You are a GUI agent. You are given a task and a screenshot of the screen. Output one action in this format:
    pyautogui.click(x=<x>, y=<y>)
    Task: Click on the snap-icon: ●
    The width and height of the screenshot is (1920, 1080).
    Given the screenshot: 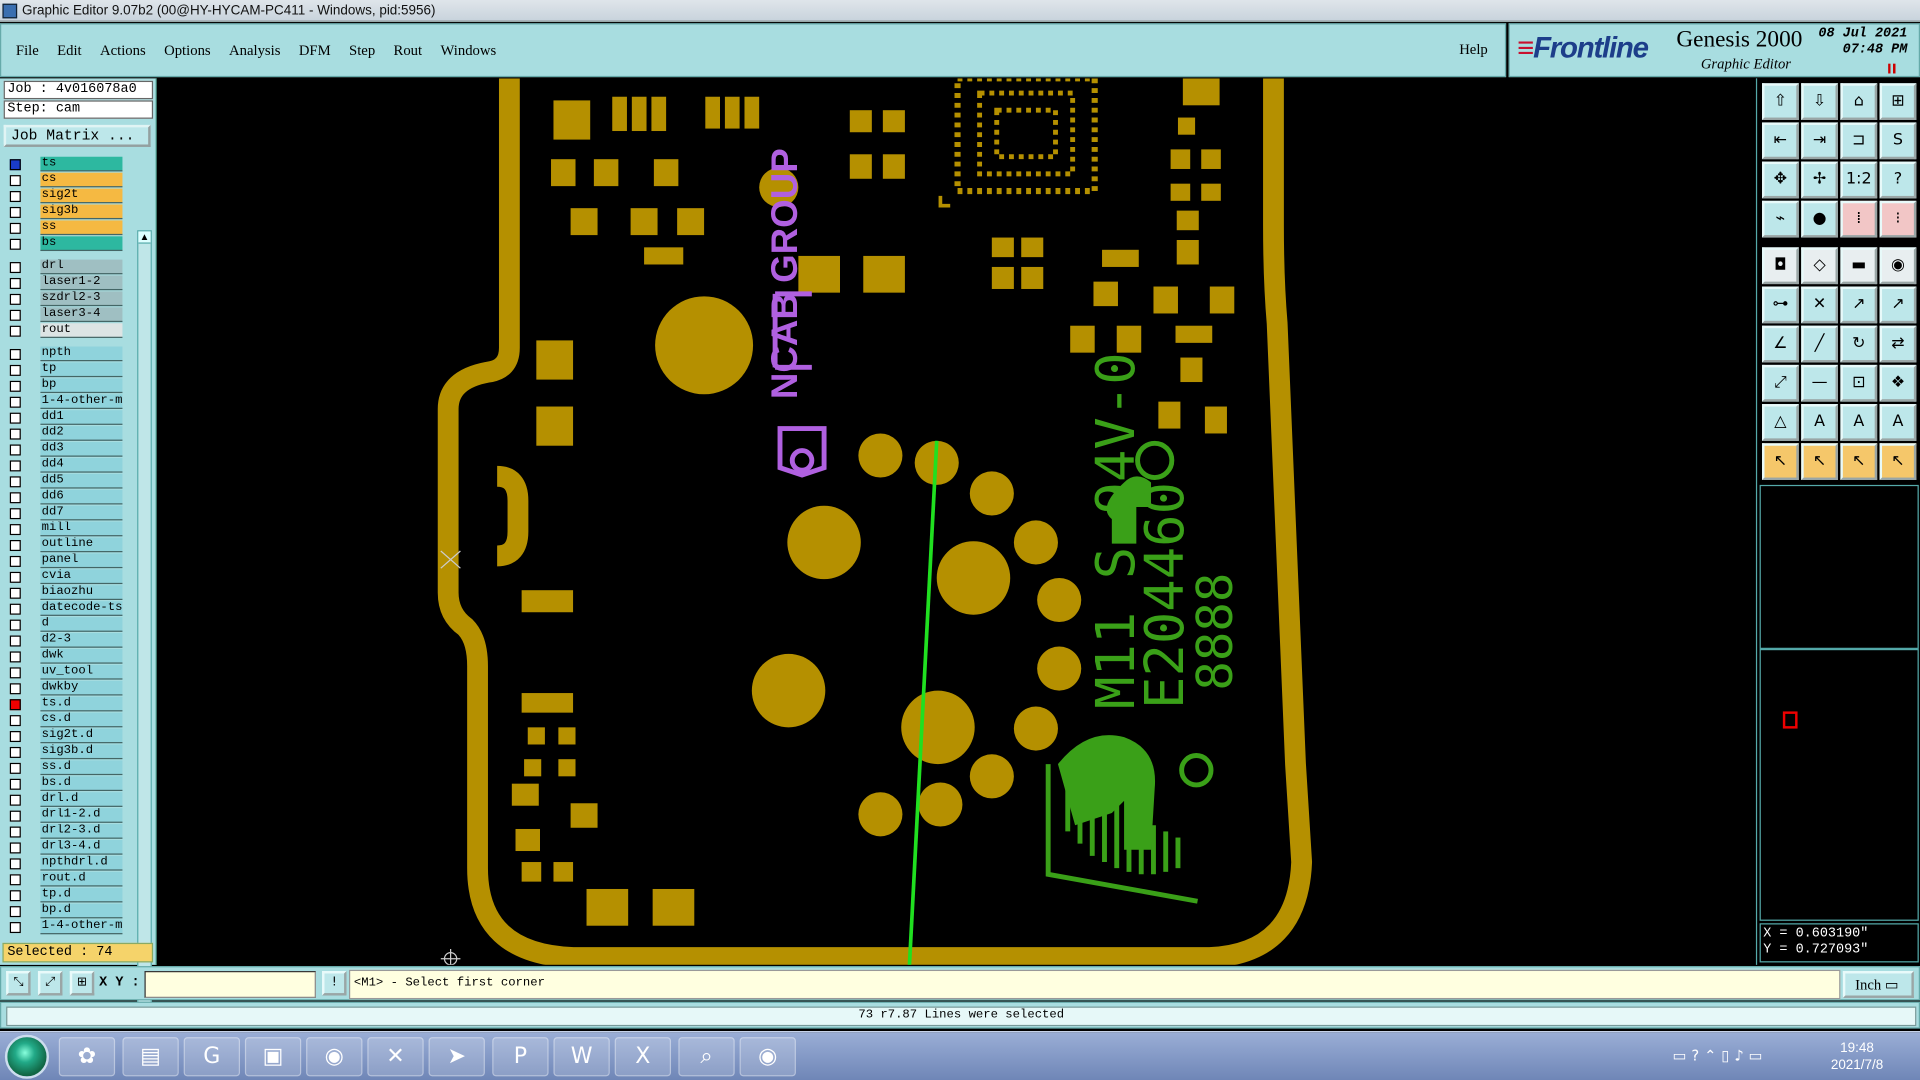 What is the action you would take?
    pyautogui.click(x=1819, y=219)
    